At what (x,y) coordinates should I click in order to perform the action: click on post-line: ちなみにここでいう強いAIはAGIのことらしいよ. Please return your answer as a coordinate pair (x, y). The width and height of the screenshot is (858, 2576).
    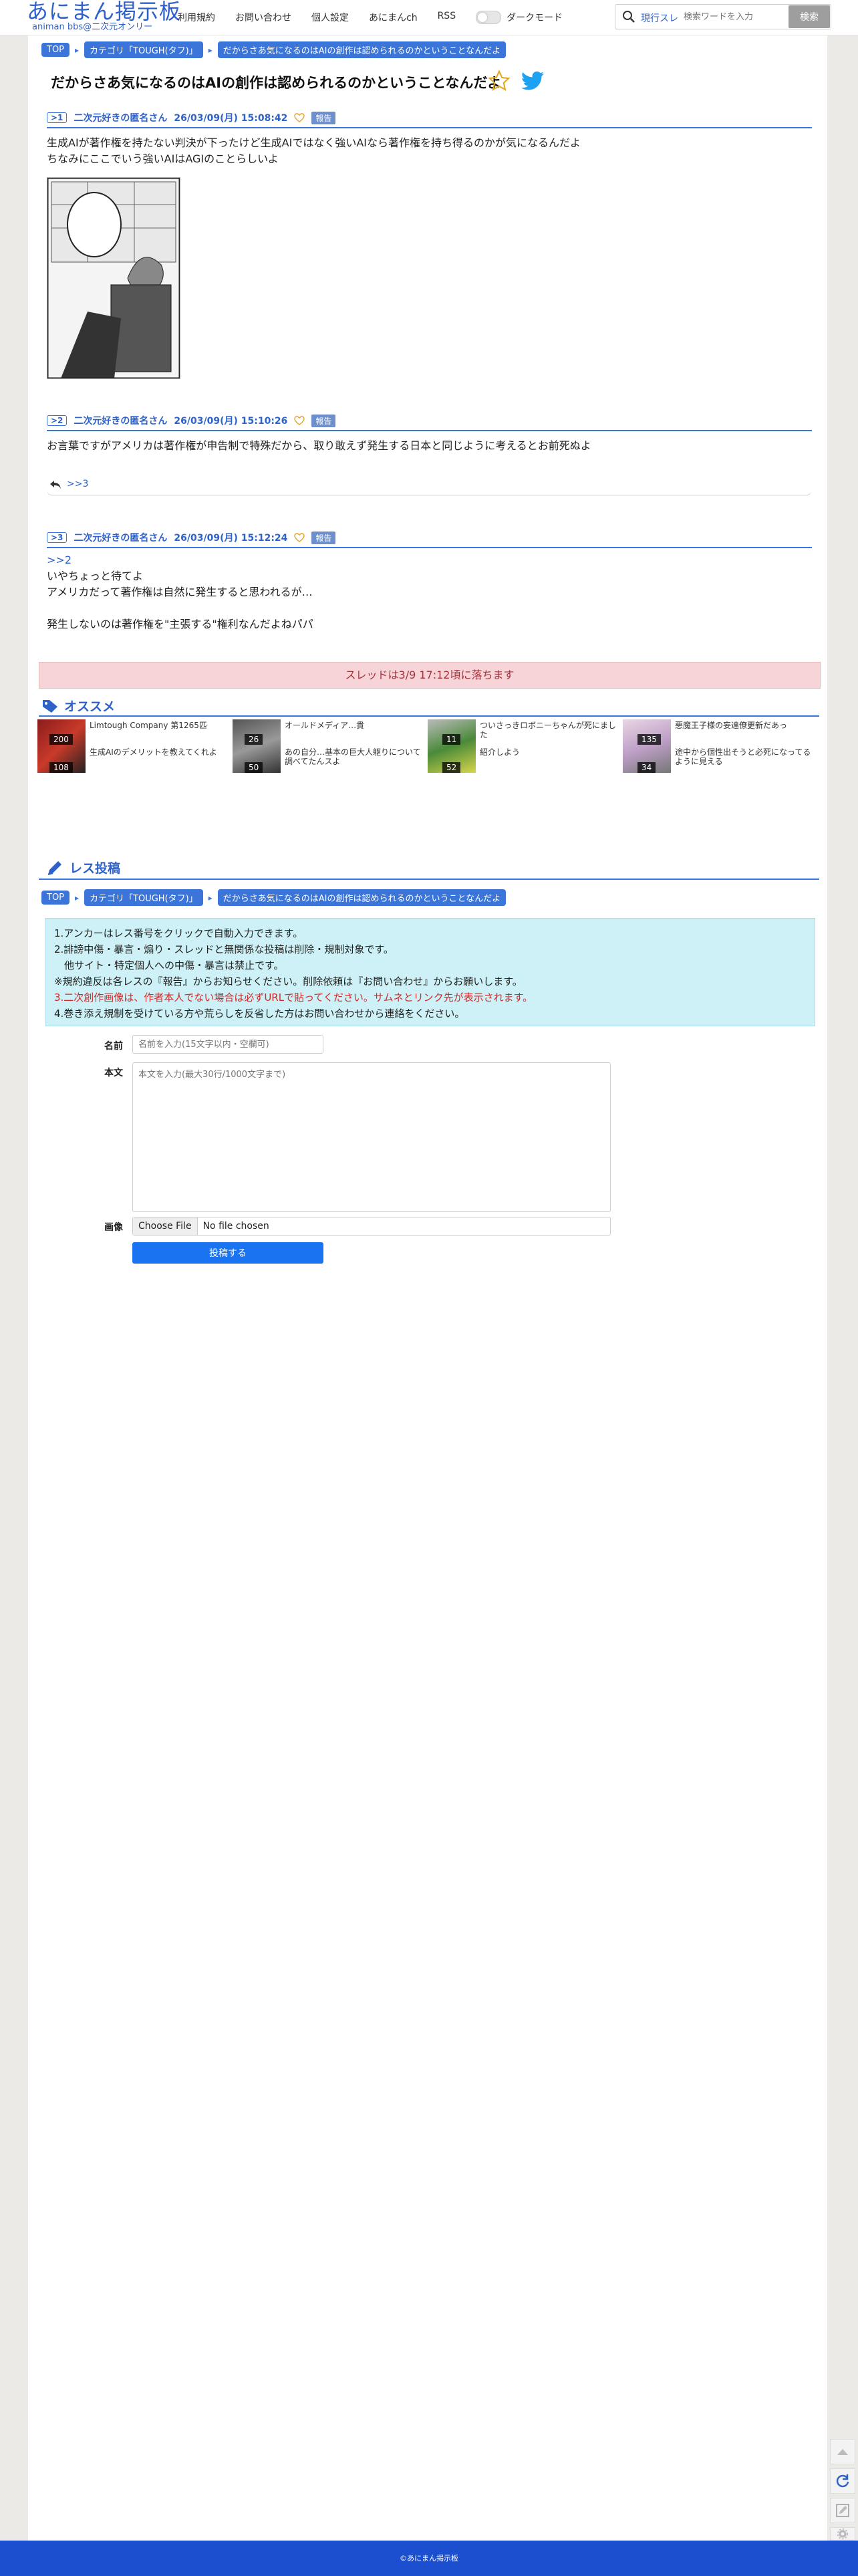
    Looking at the image, I should click on (163, 158).